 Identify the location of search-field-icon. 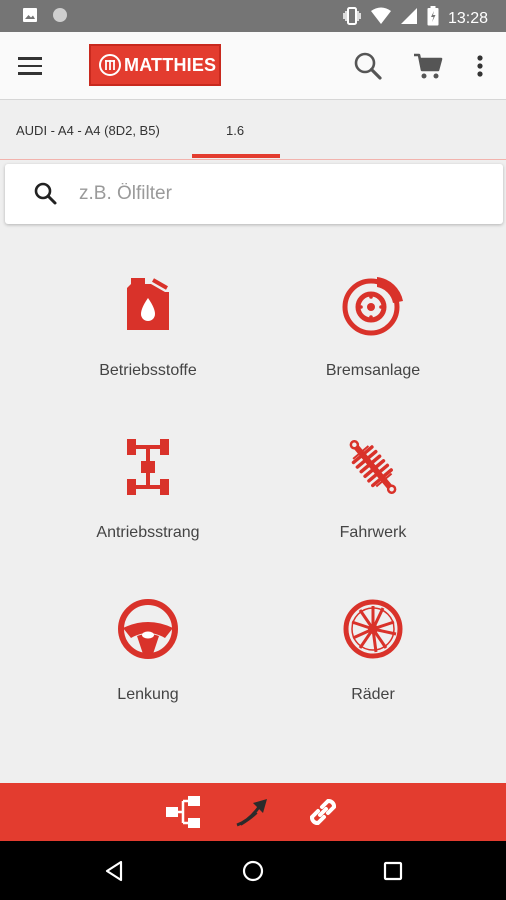
(46, 196).